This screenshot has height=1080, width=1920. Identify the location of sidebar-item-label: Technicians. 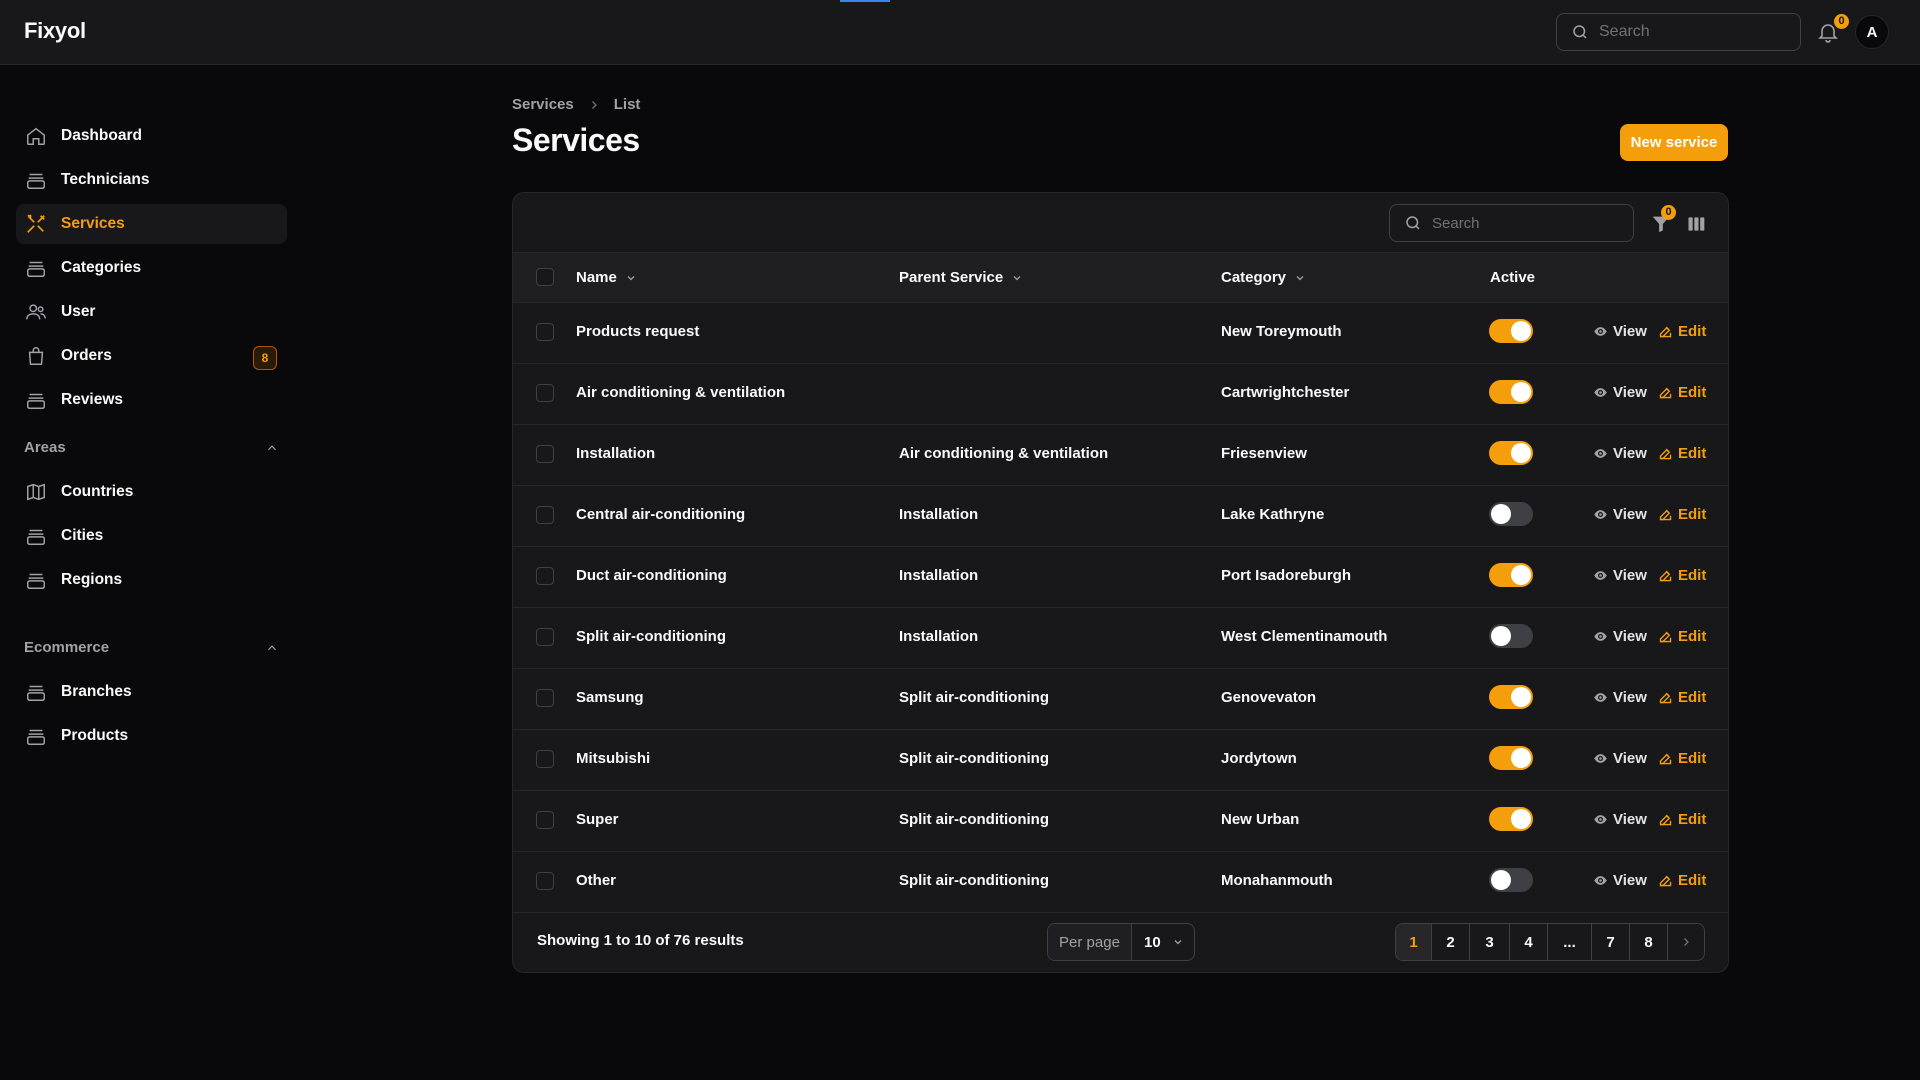
(105, 179).